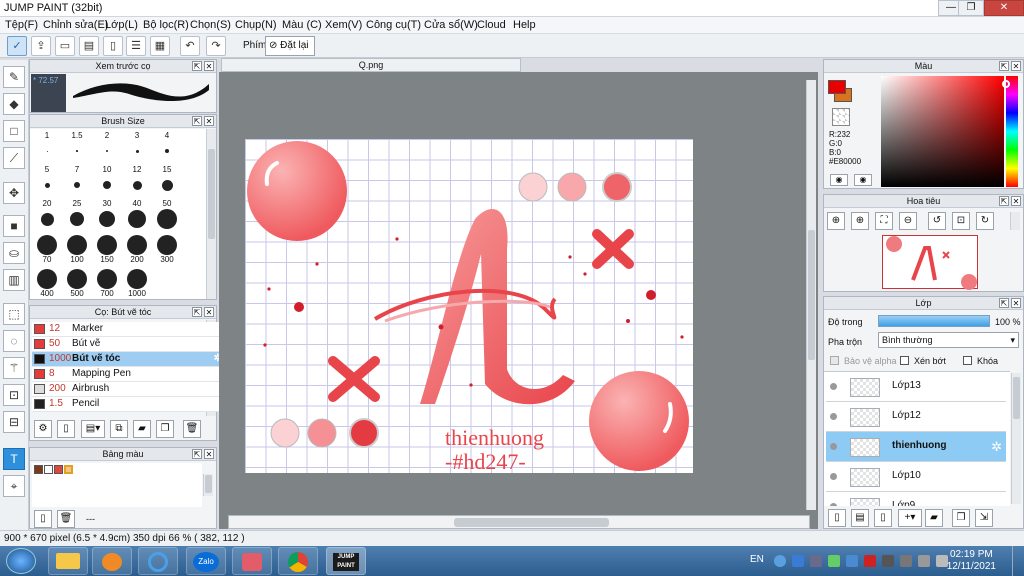 This screenshot has height=576, width=1024. I want to click on settings-icon: ◉, so click(863, 180).